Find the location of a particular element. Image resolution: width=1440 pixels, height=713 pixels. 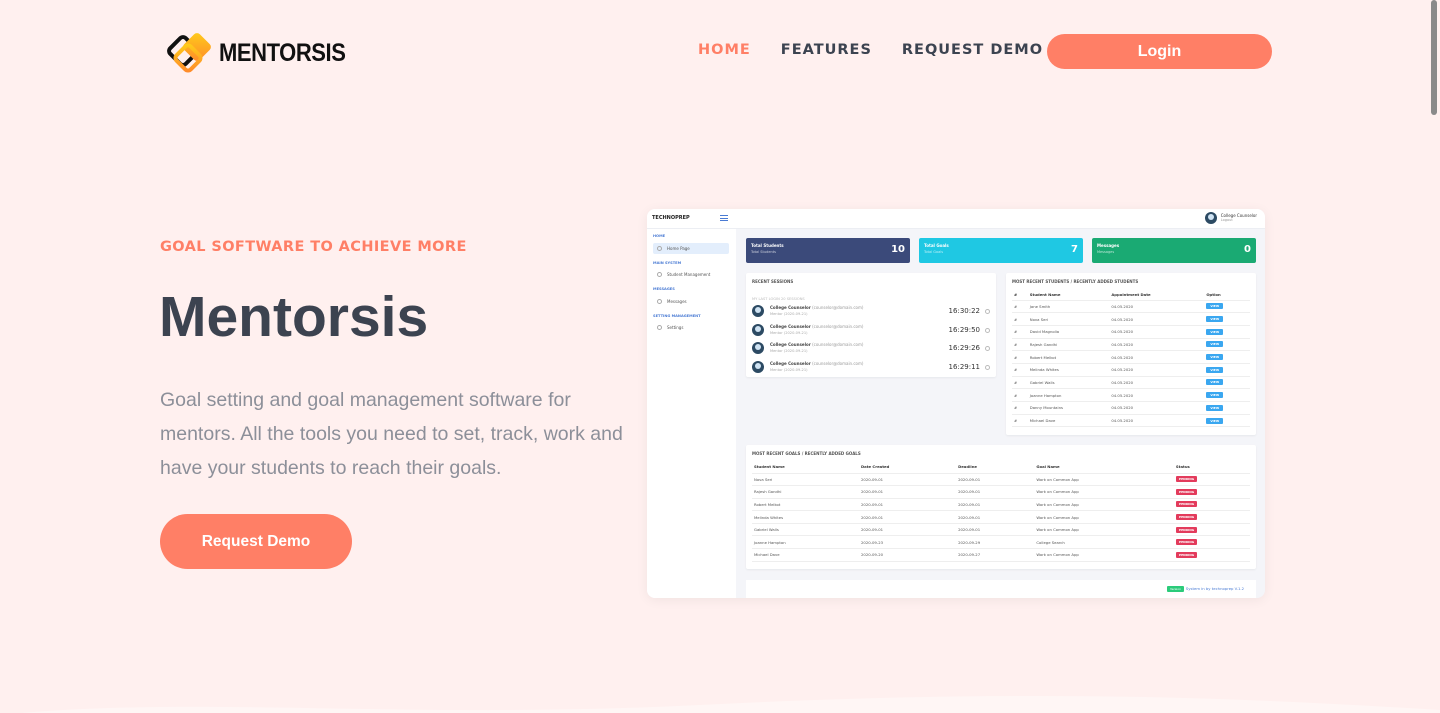

table-row: # Jane Smith 04.05.2020 VIEW is located at coordinates (1131, 307).